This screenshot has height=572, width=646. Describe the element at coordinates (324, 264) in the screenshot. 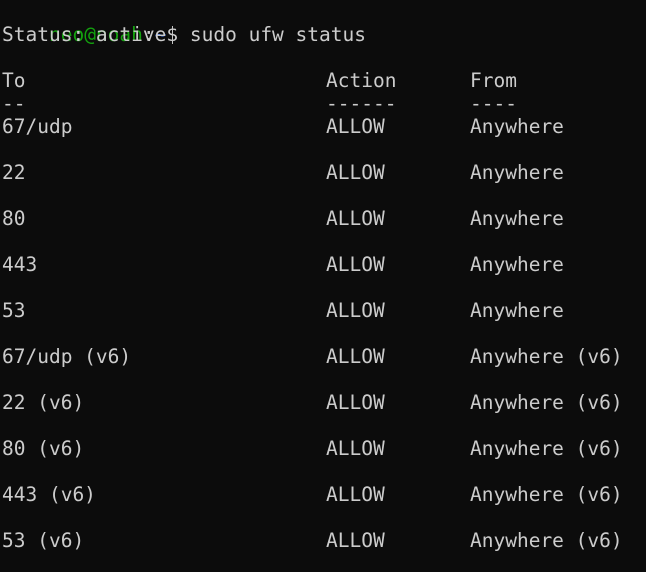

I see `table-row: 443 ALLOW Anywhere` at that location.